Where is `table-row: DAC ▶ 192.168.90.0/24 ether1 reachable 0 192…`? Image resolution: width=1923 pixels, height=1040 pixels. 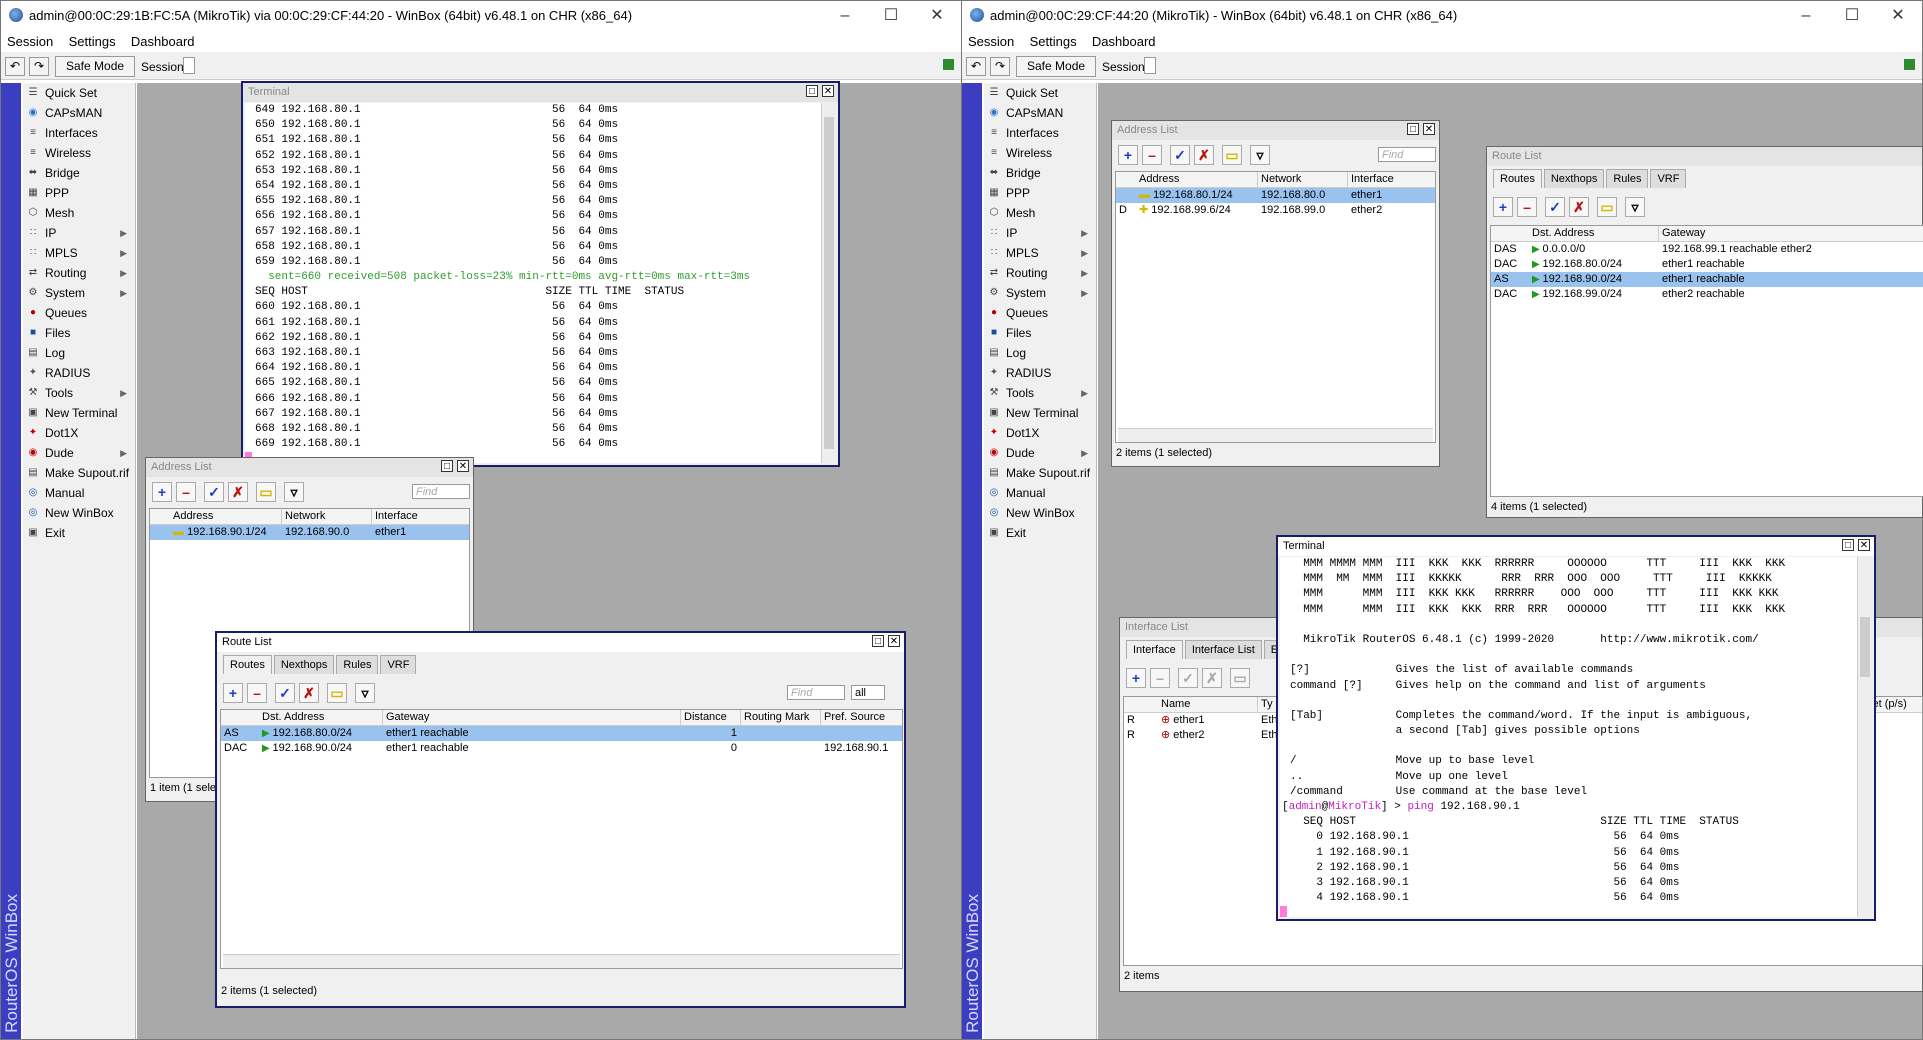
table-row: DAC ▶ 192.168.90.0/24 ether1 reachable 0 192… is located at coordinates (561, 748).